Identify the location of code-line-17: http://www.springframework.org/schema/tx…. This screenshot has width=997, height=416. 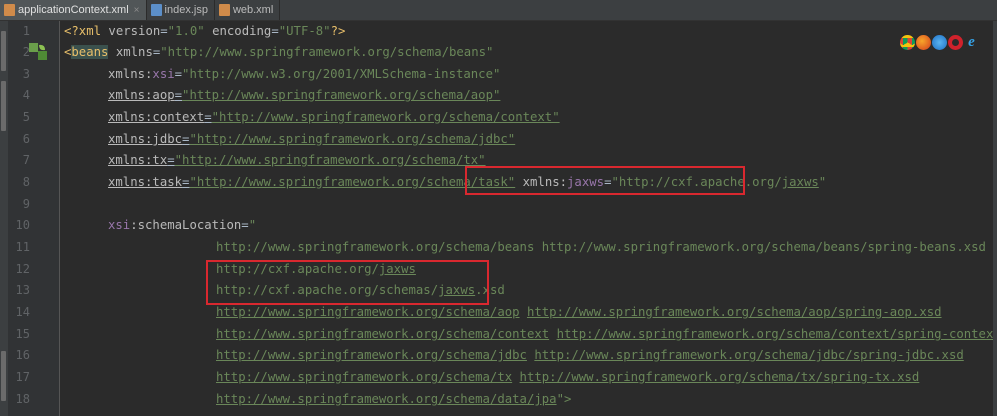
(568, 377).